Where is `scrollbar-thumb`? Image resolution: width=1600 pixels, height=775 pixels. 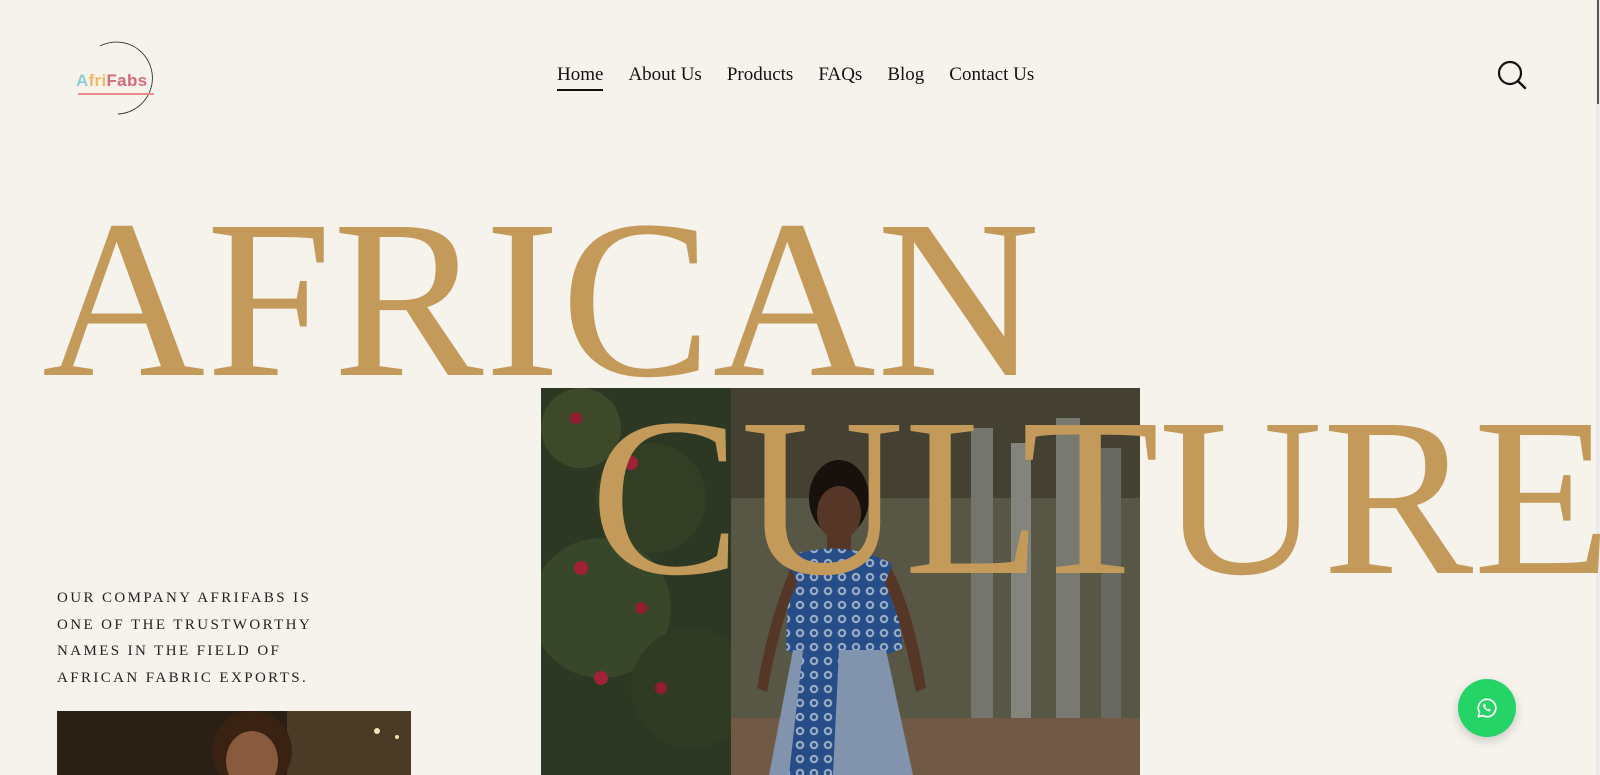
scrollbar-thumb is located at coordinates (1598, 52).